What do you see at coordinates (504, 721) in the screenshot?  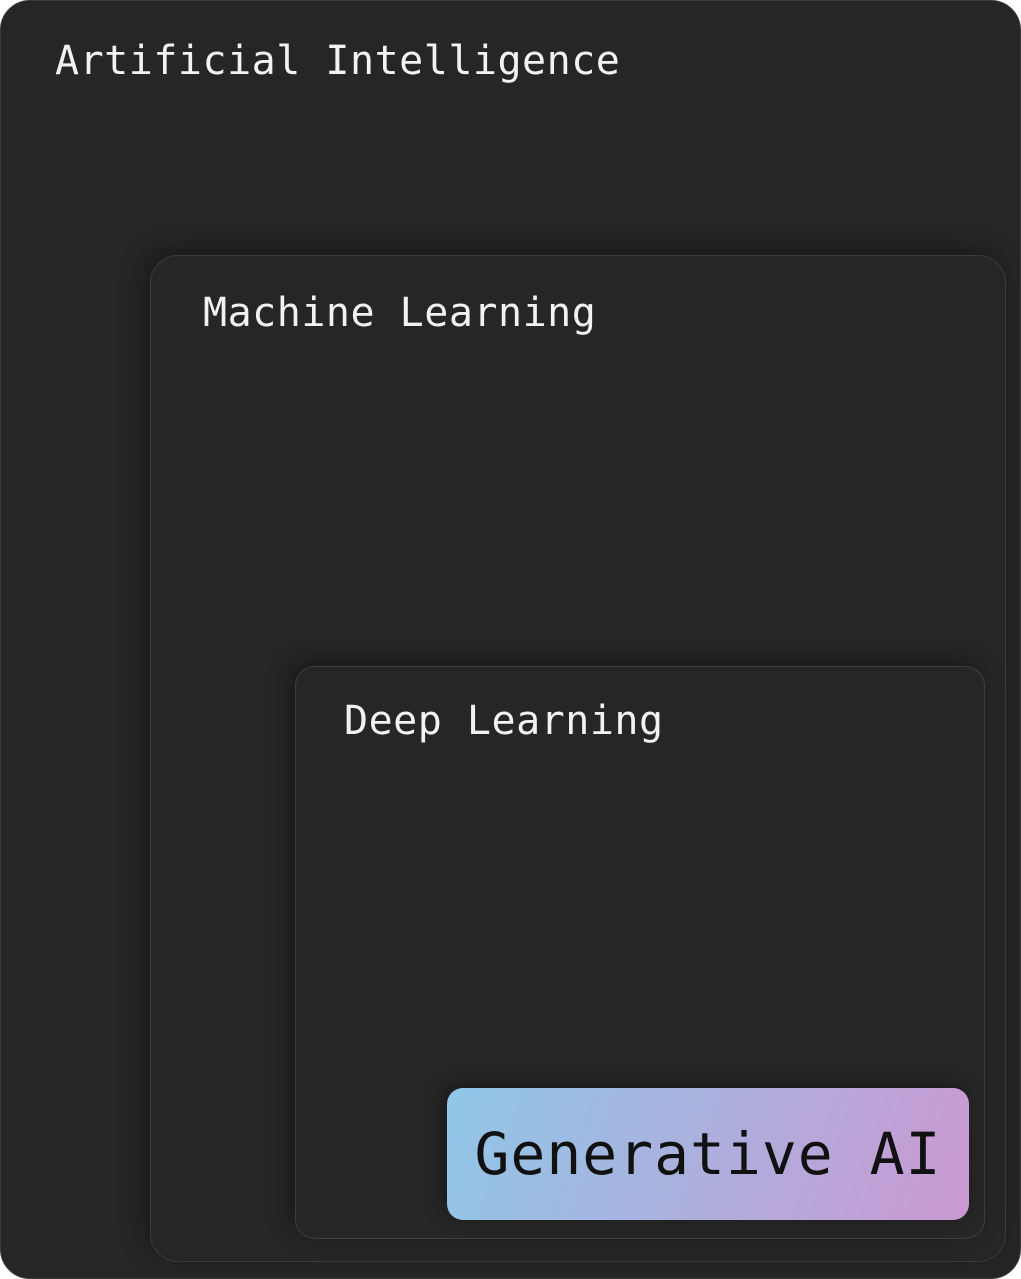 I see `deep-learning-label: Deep Learning` at bounding box center [504, 721].